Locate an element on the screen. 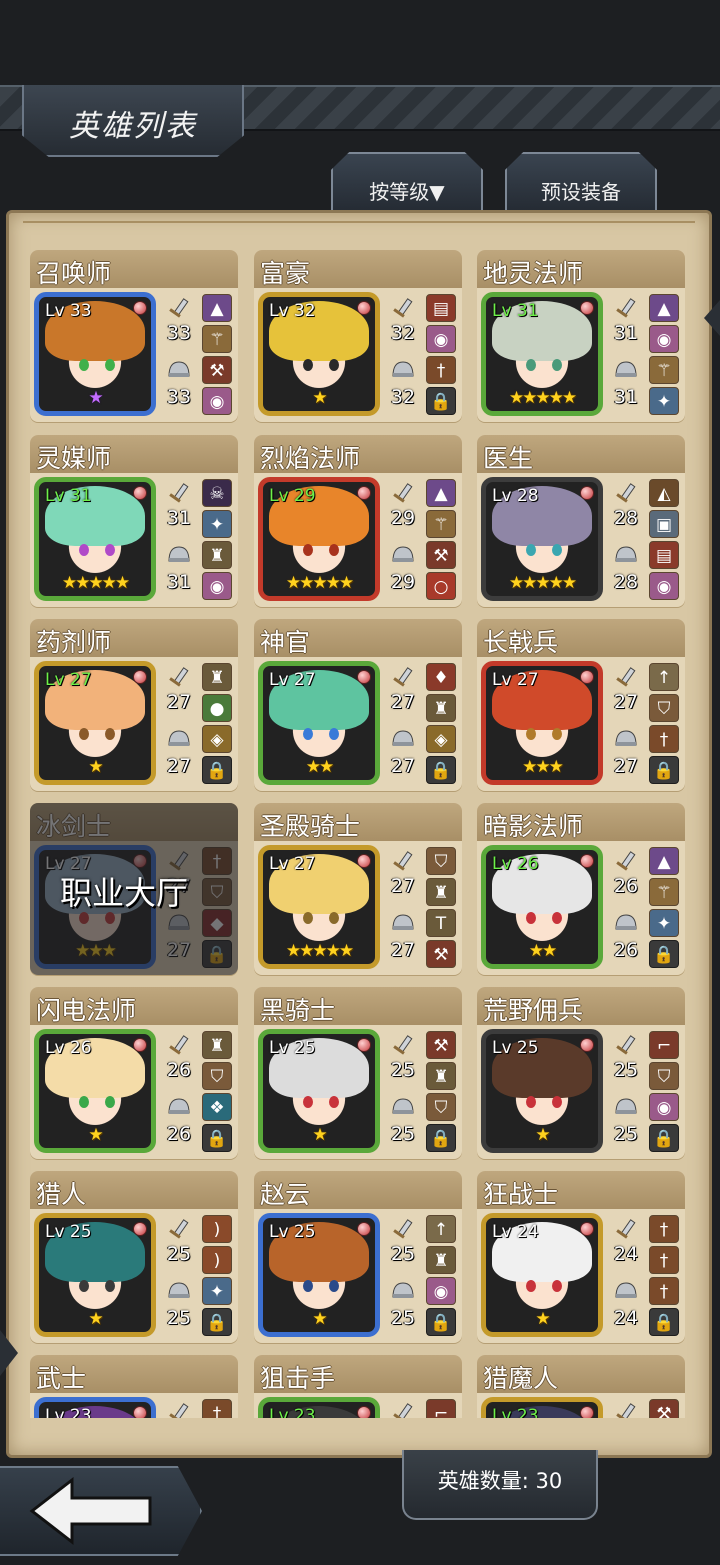  hero-card: 圣殿骑士 Lv 27 ★★★★★ 27 27 ⛉ ♜ T ⚒ is located at coordinates (358, 889).